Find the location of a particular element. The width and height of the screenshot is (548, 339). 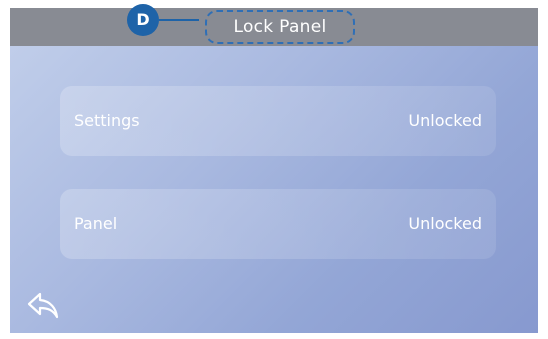

back-arrow-icon is located at coordinates (43, 305).